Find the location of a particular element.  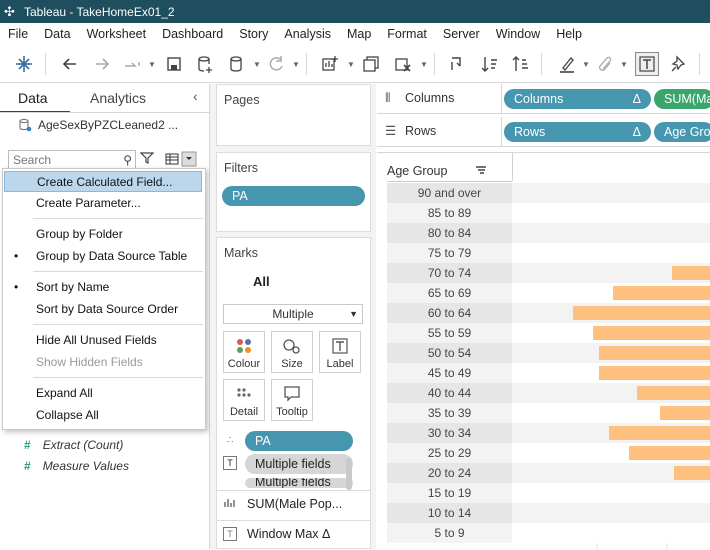

highlight-icon is located at coordinates (567, 64).